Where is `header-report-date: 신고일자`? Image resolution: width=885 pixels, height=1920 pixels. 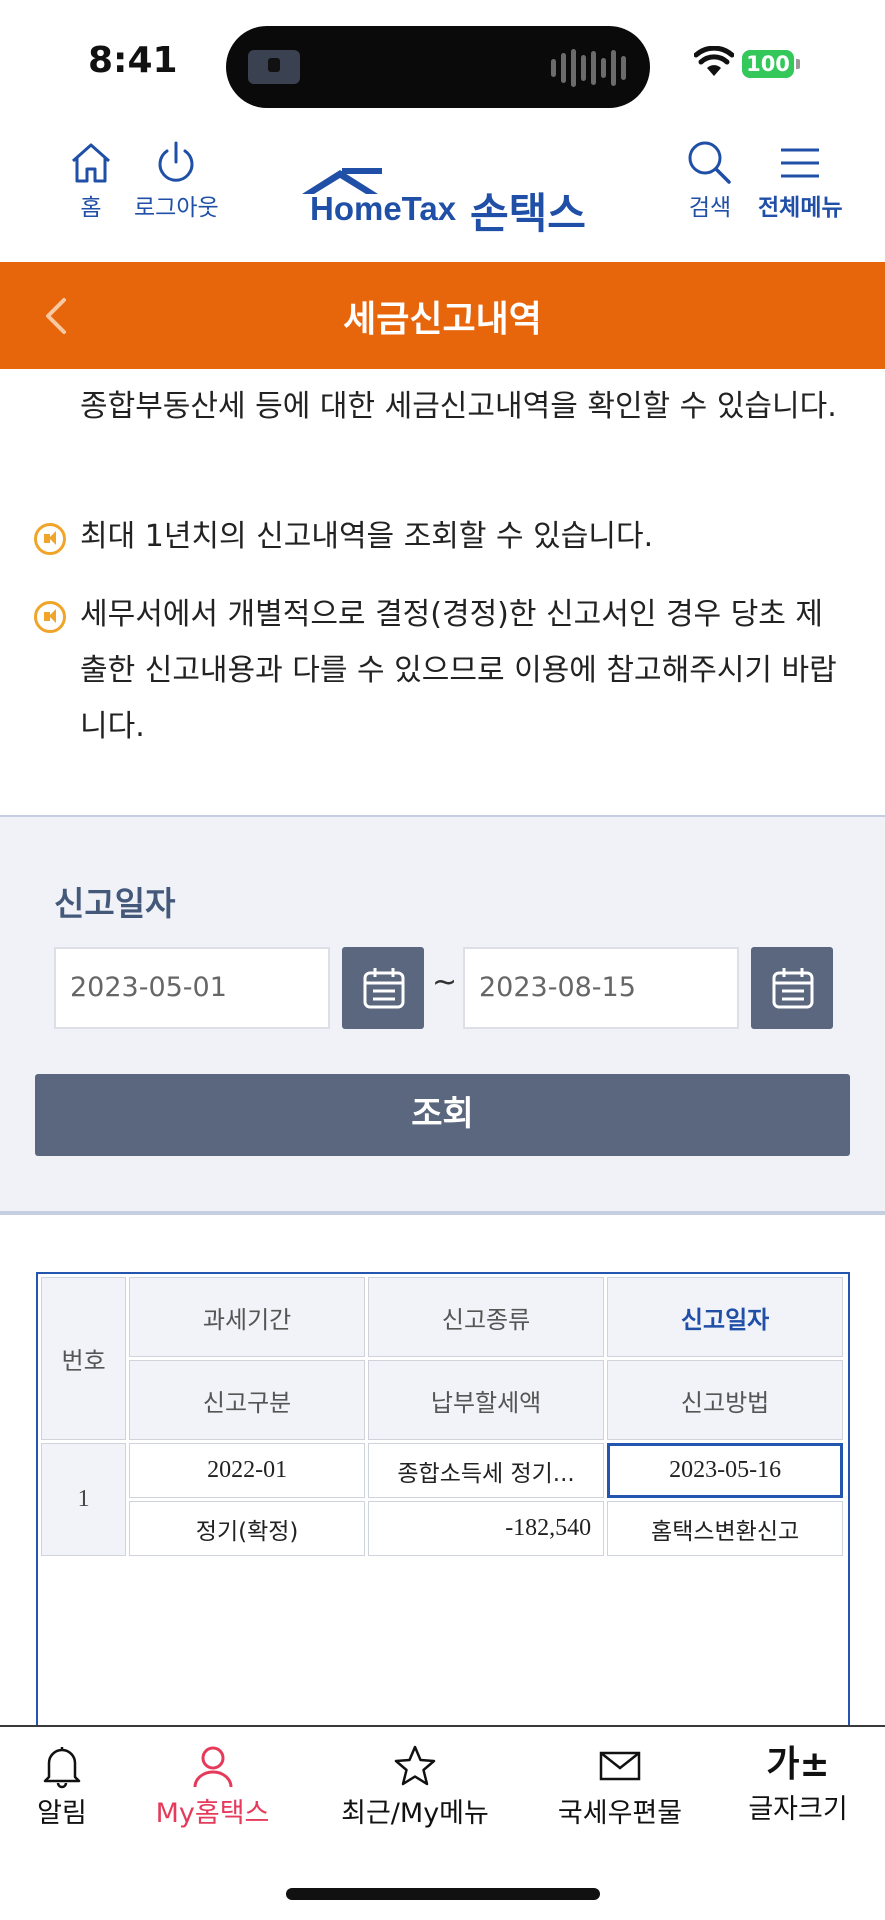
header-report-date: 신고일자 is located at coordinates (725, 1317).